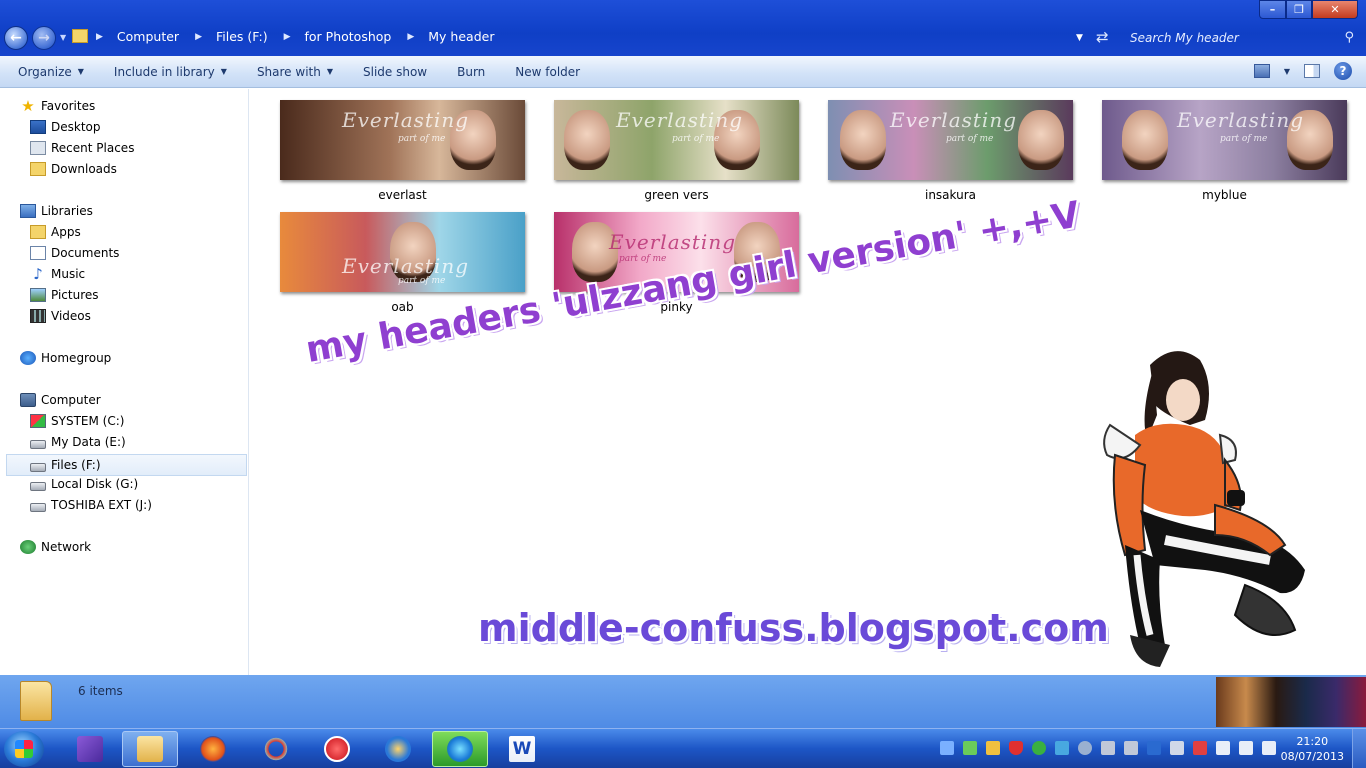 The width and height of the screenshot is (1366, 768). I want to click on breadcrumb-computer: Computer, so click(148, 36).